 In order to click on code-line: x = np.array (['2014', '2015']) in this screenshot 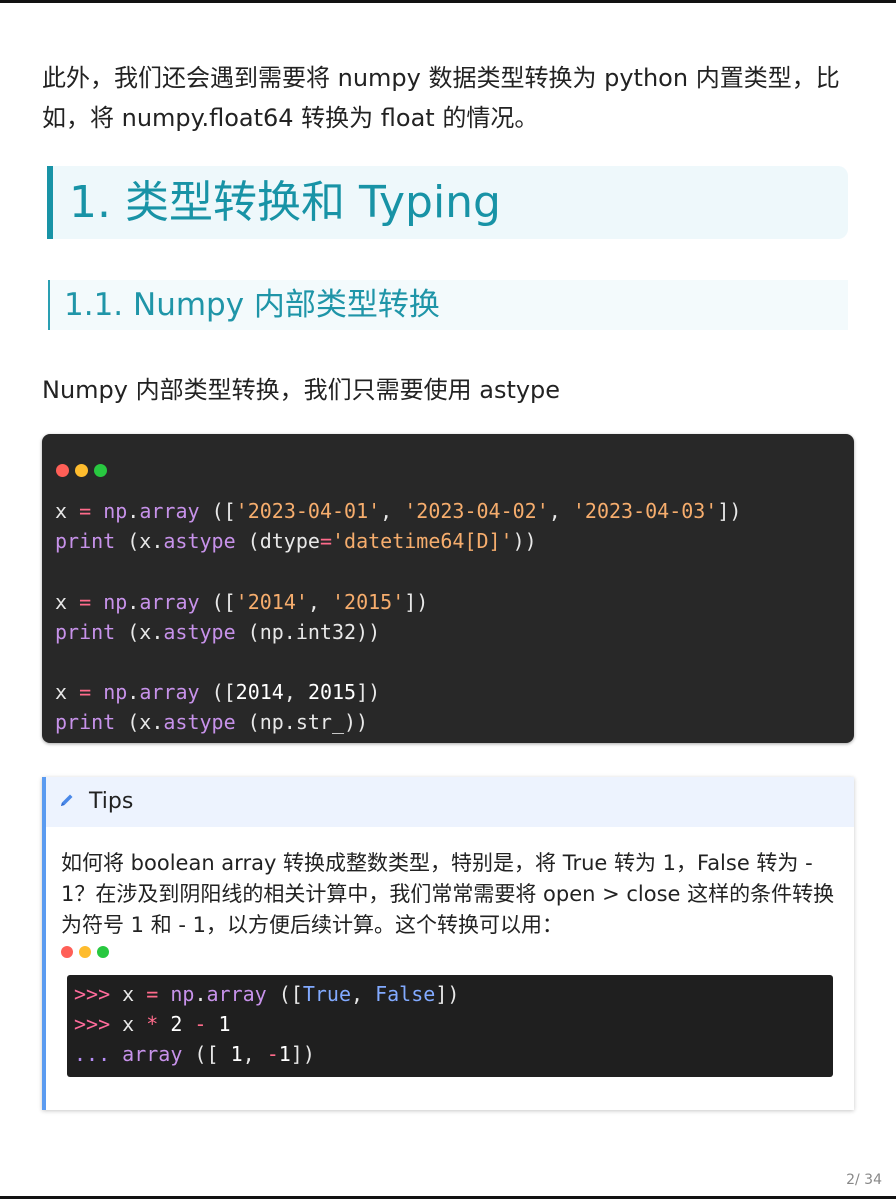, I will do `click(398, 602)`.